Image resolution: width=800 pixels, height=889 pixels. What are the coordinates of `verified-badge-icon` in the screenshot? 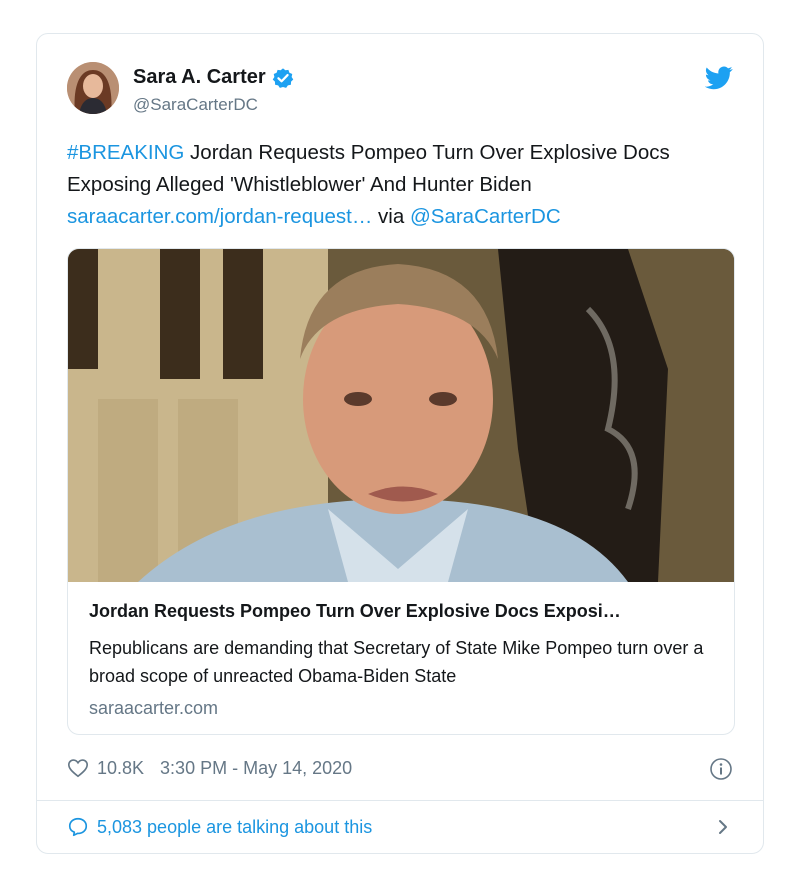 It's located at (282, 77).